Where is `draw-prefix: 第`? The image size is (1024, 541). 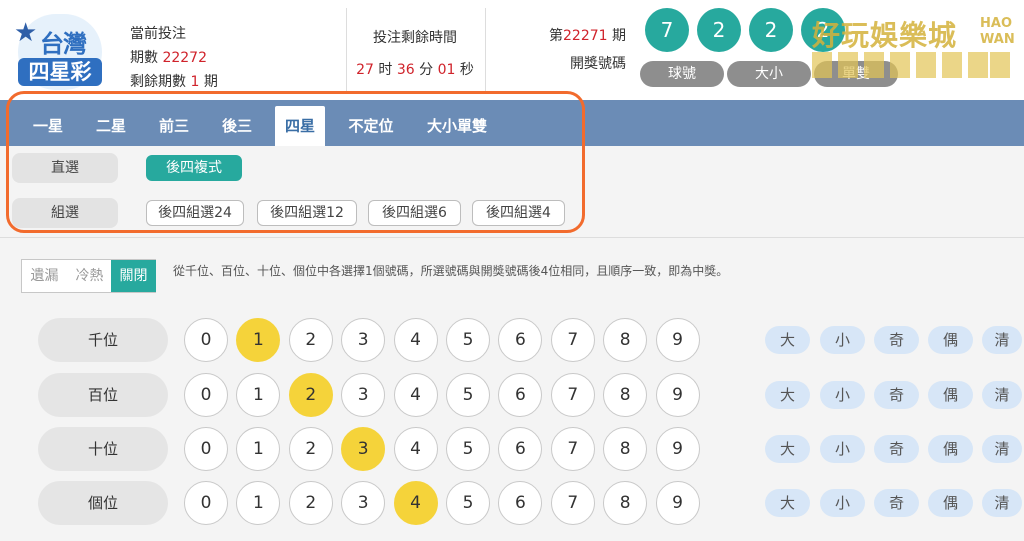
draw-prefix: 第 is located at coordinates (556, 36).